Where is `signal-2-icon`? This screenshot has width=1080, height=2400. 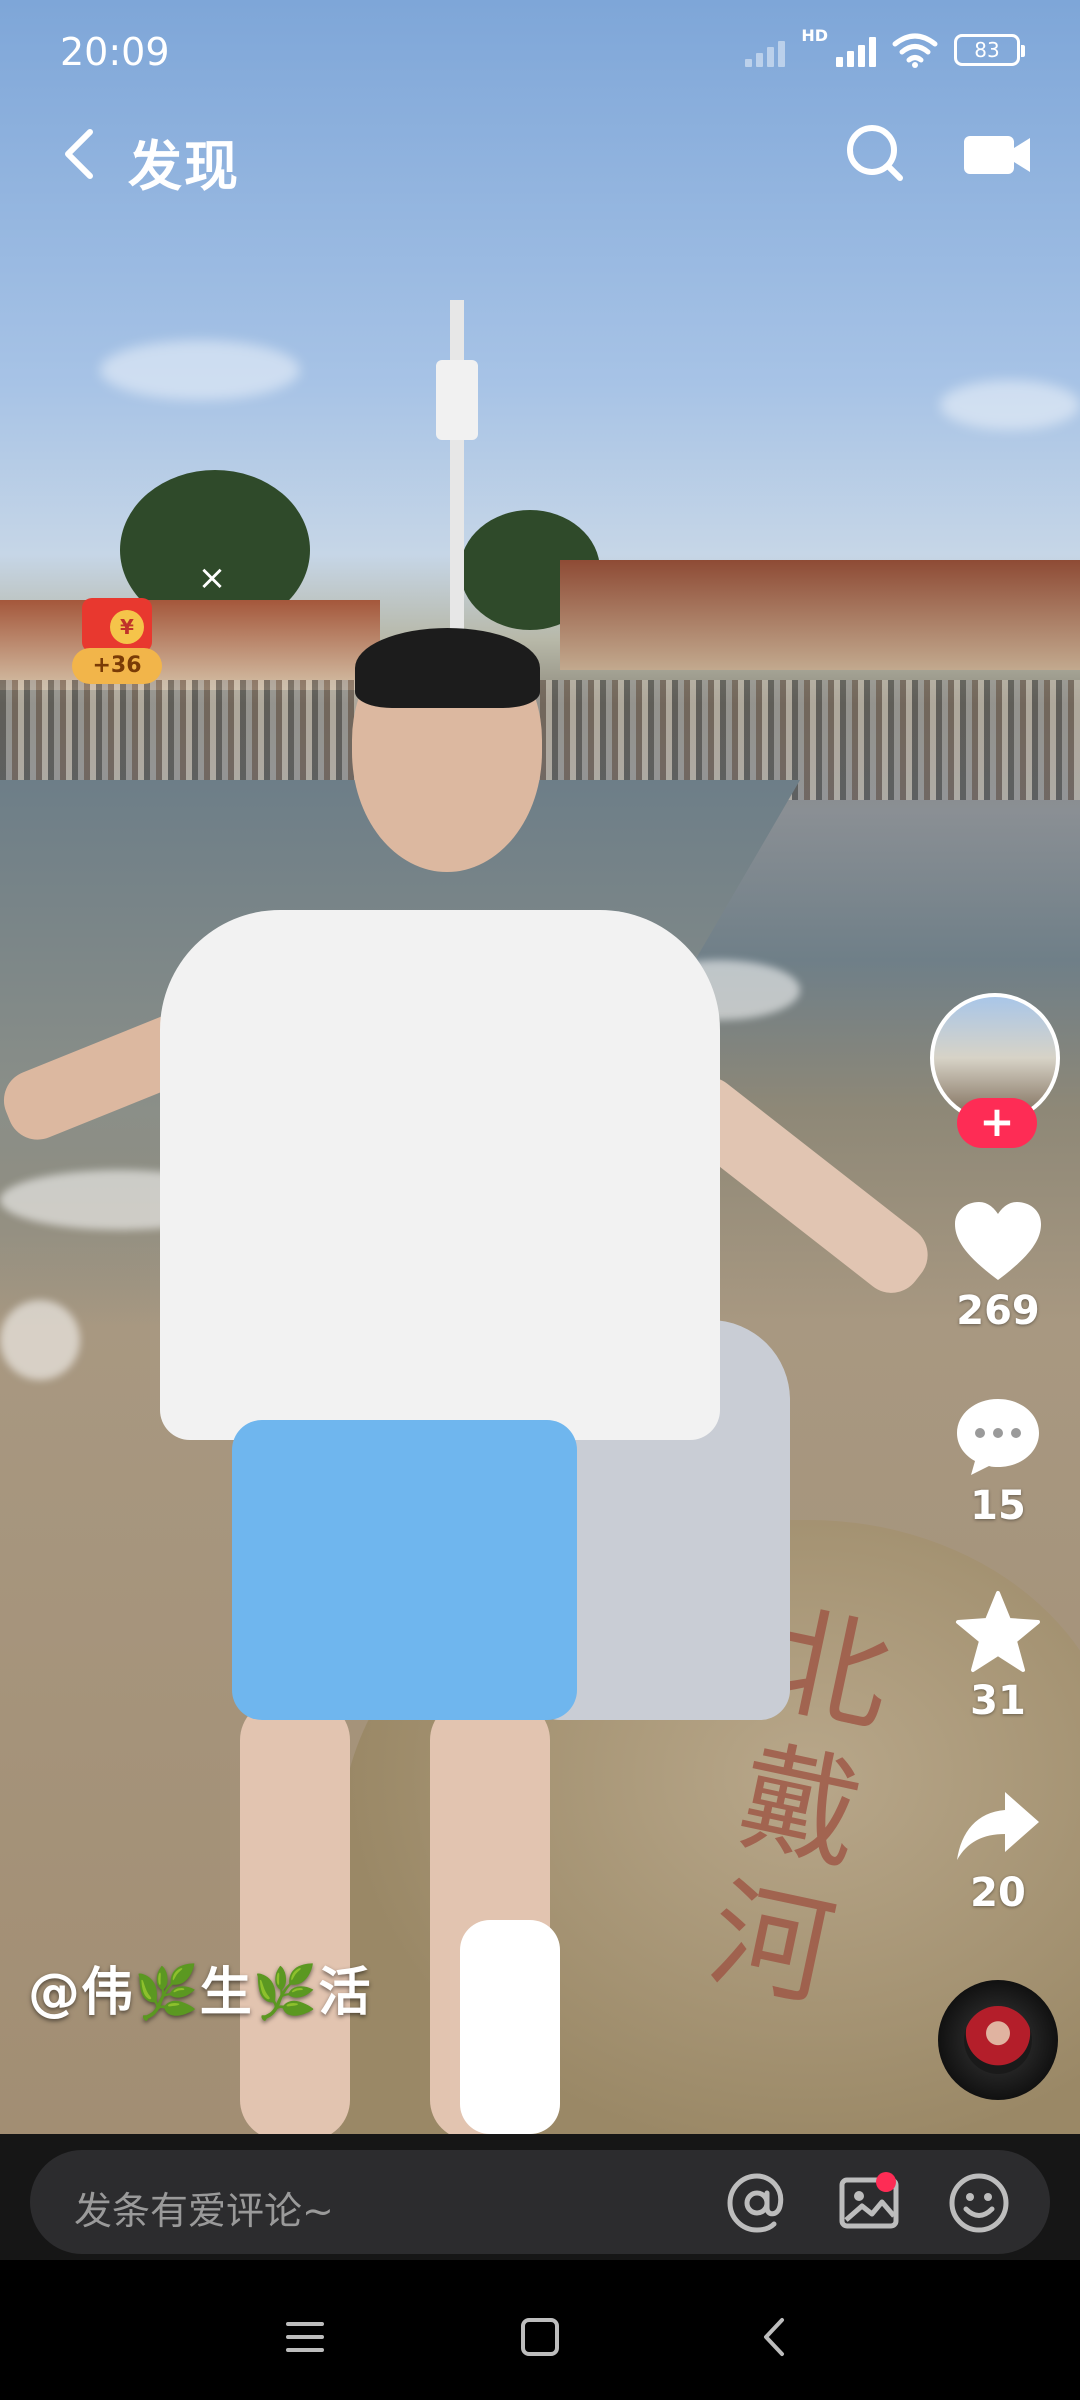
signal-2-icon is located at coordinates (856, 50).